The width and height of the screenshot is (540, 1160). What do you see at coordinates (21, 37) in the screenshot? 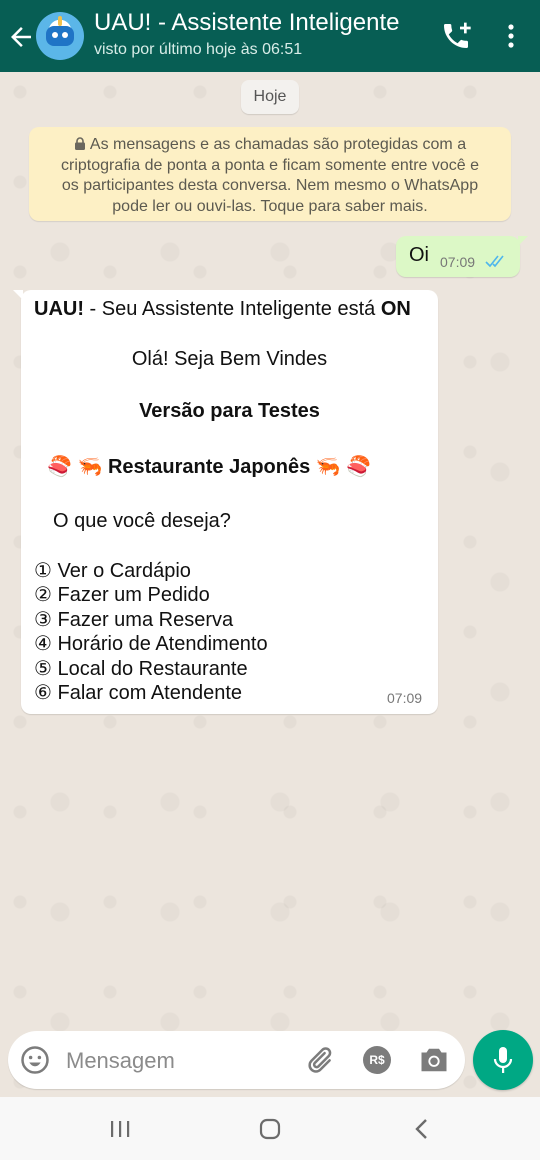
I see `back-arrow-icon` at bounding box center [21, 37].